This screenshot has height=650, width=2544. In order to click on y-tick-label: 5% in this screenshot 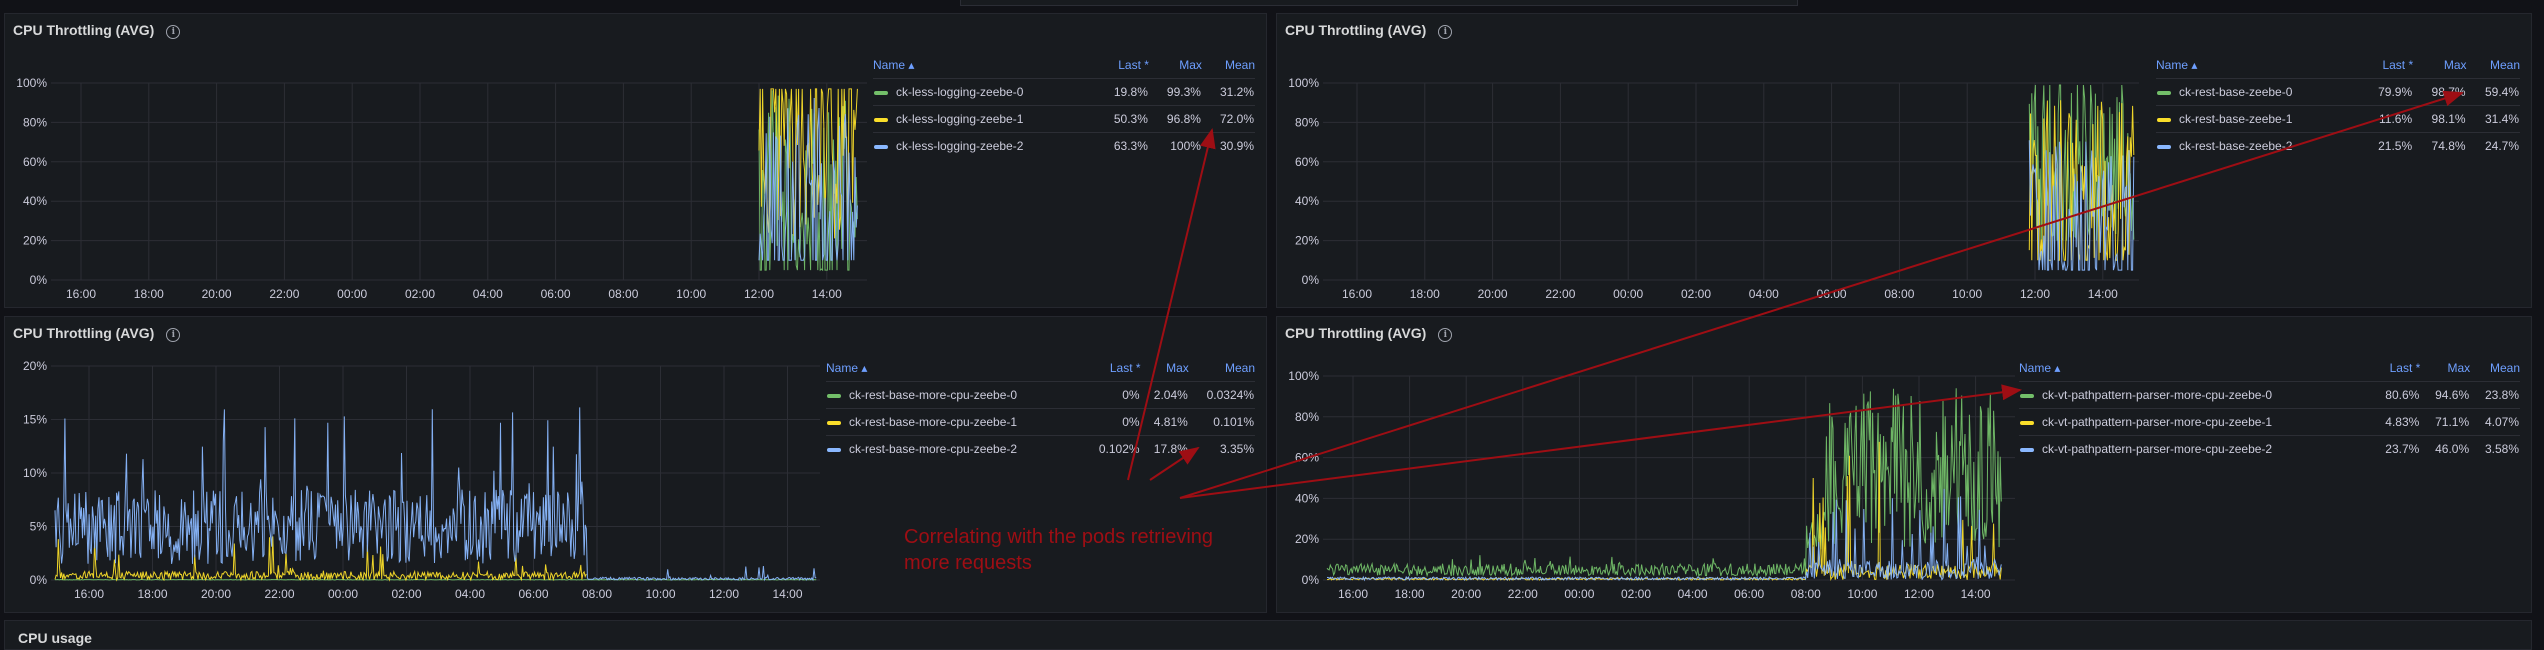, I will do `click(39, 527)`.